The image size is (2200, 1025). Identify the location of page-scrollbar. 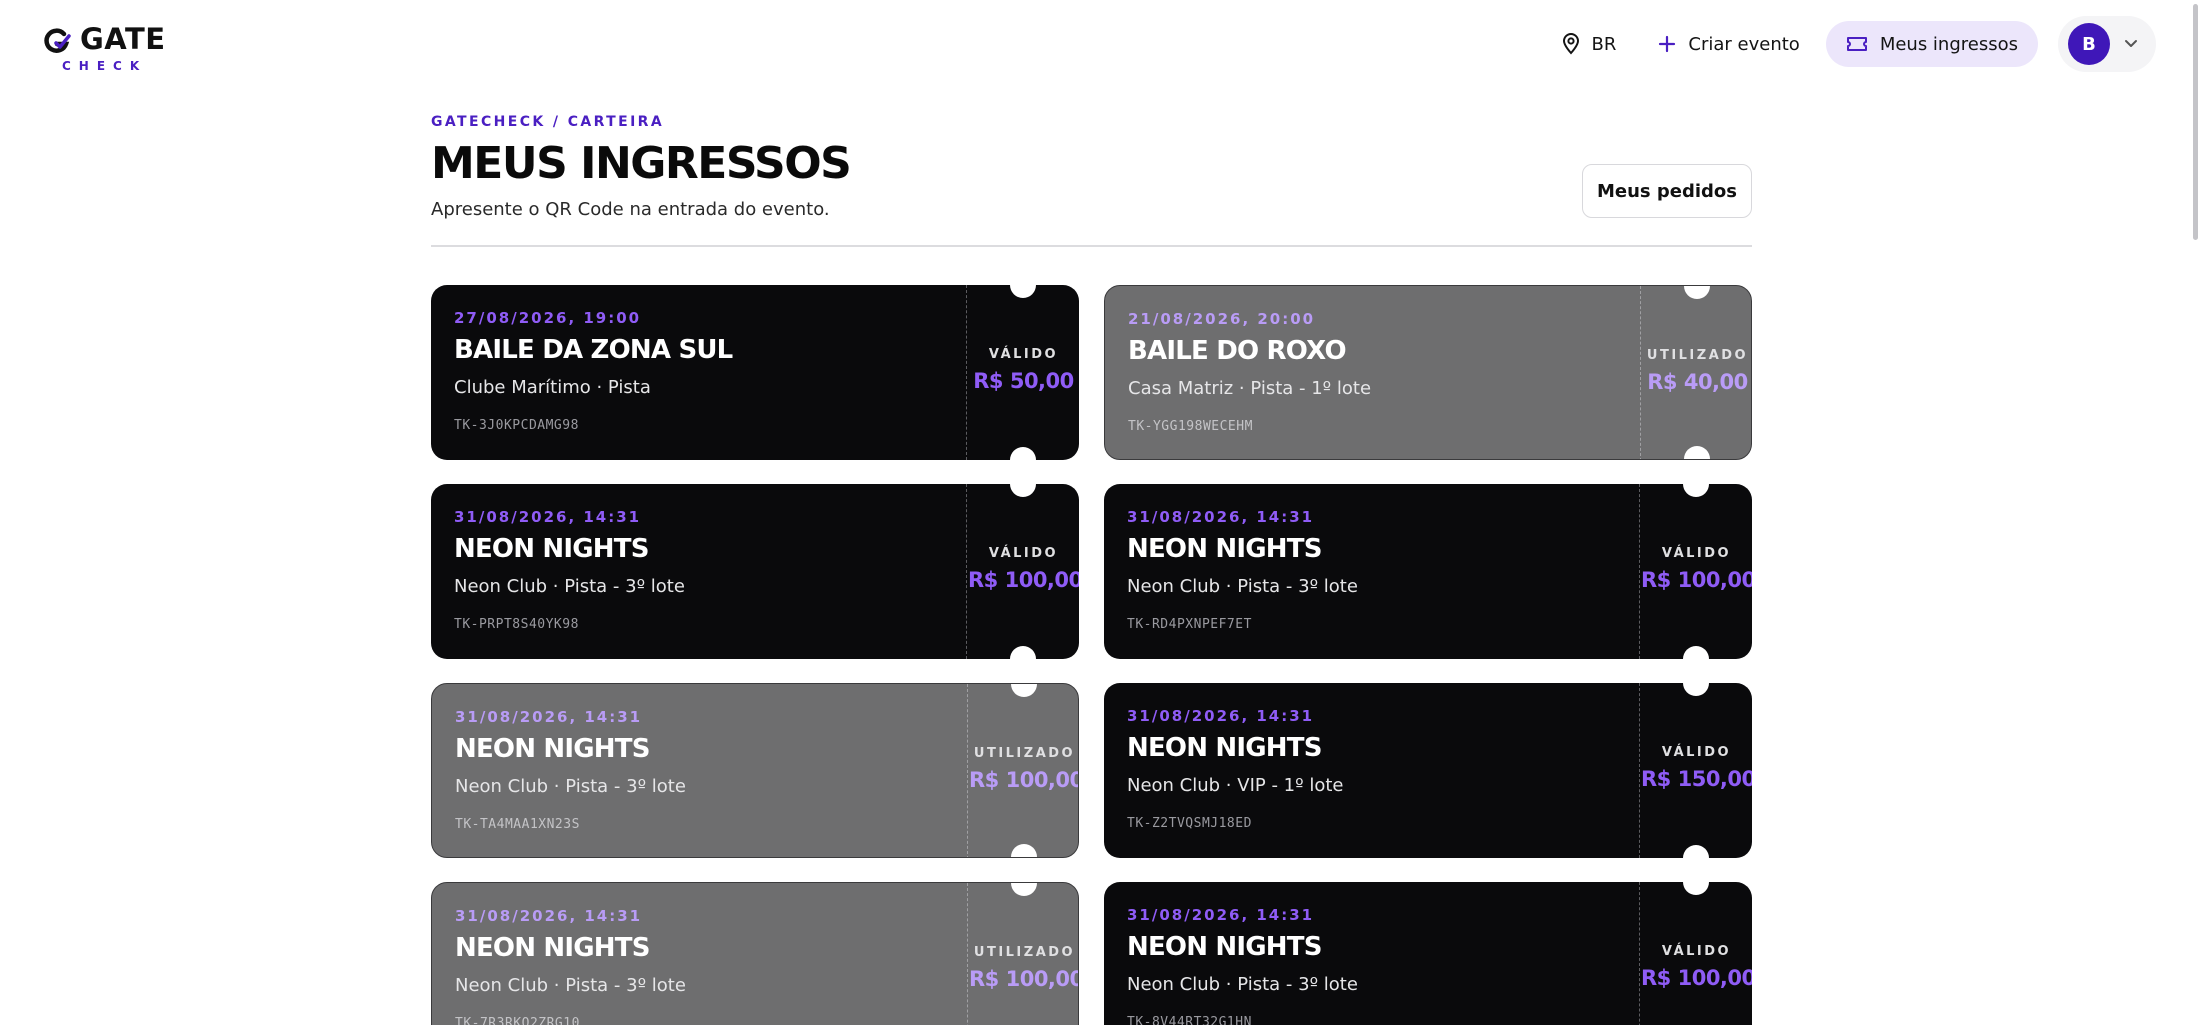
(2195, 512).